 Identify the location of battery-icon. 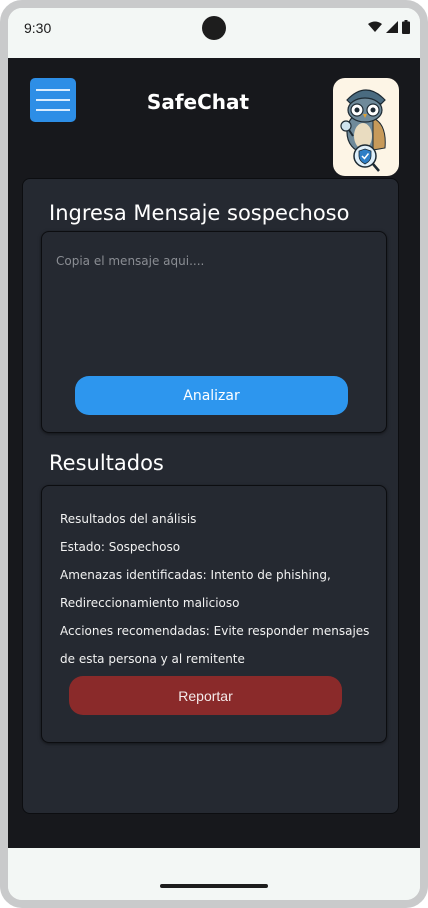
(406, 27).